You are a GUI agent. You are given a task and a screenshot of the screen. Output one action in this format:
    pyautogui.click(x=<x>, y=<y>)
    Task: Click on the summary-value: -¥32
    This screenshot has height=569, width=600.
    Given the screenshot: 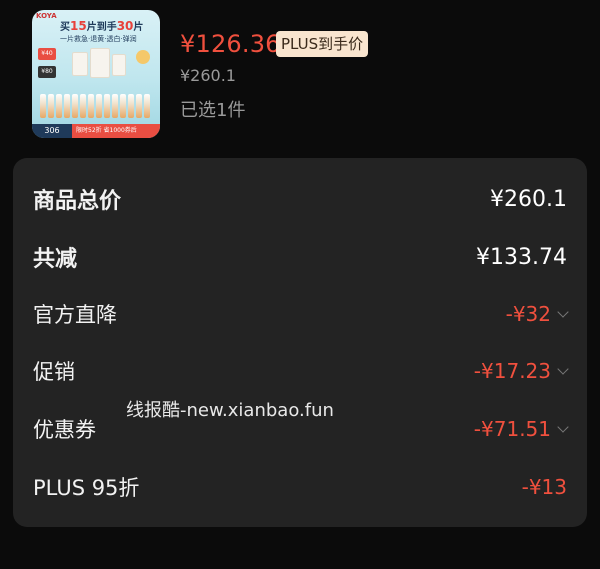 What is the action you would take?
    pyautogui.click(x=528, y=314)
    